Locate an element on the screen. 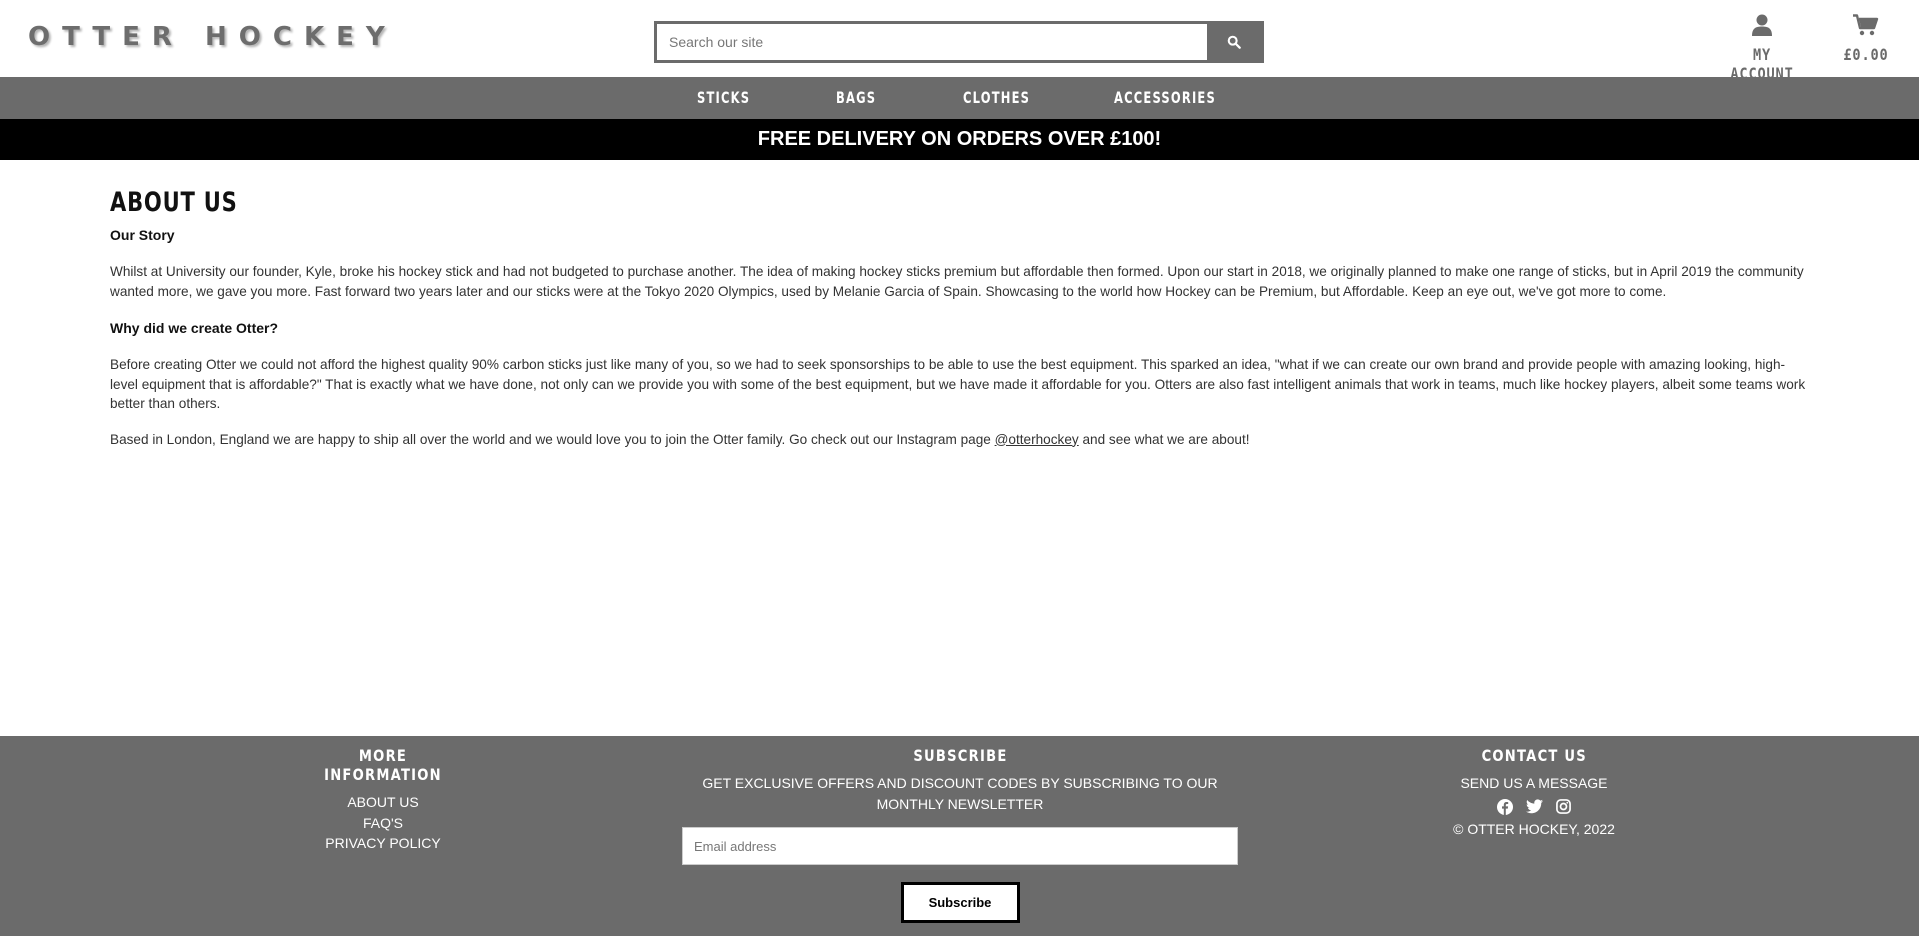 Image resolution: width=1919 pixels, height=936 pixels. my-account-link: MY ACCOUNT is located at coordinates (1762, 48).